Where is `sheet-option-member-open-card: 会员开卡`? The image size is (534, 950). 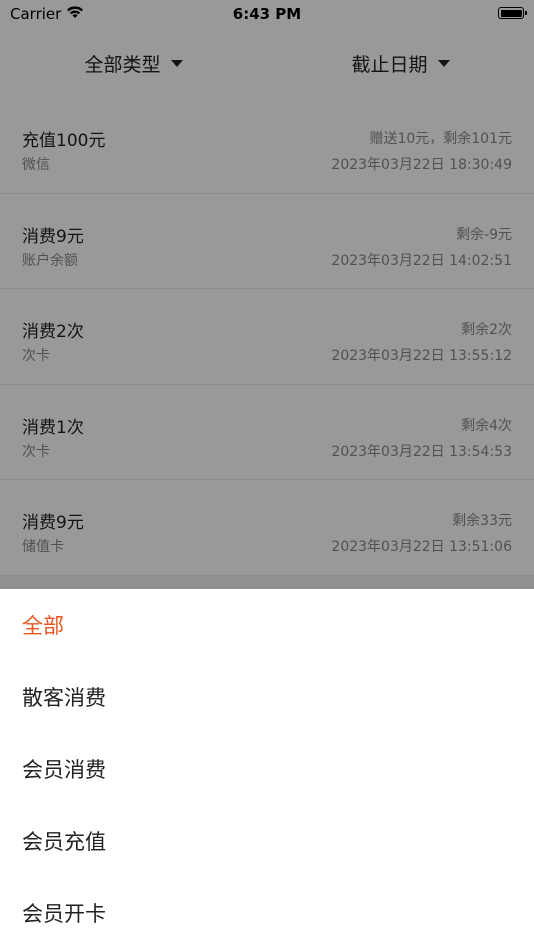
sheet-option-member-open-card: 会员开卡 is located at coordinates (267, 913).